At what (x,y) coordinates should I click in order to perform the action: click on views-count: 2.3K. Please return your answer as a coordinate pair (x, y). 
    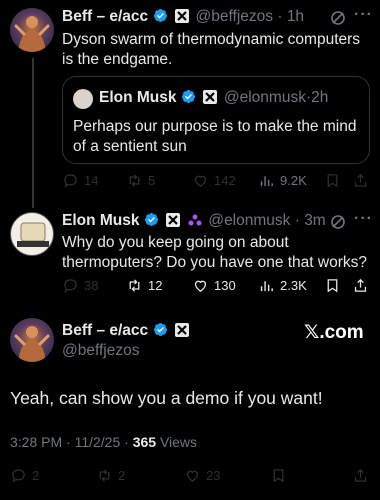
    Looking at the image, I should click on (293, 285).